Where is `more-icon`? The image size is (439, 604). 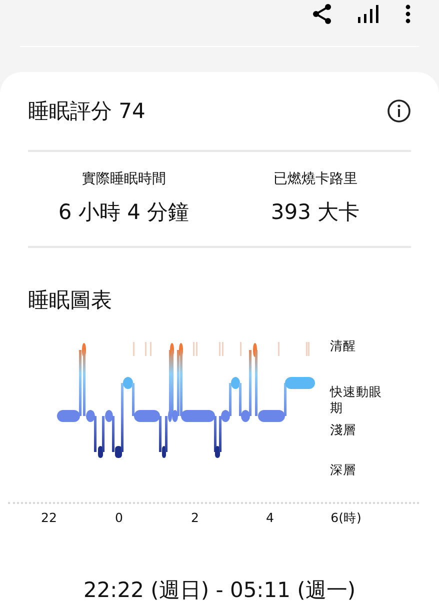
more-icon is located at coordinates (408, 14).